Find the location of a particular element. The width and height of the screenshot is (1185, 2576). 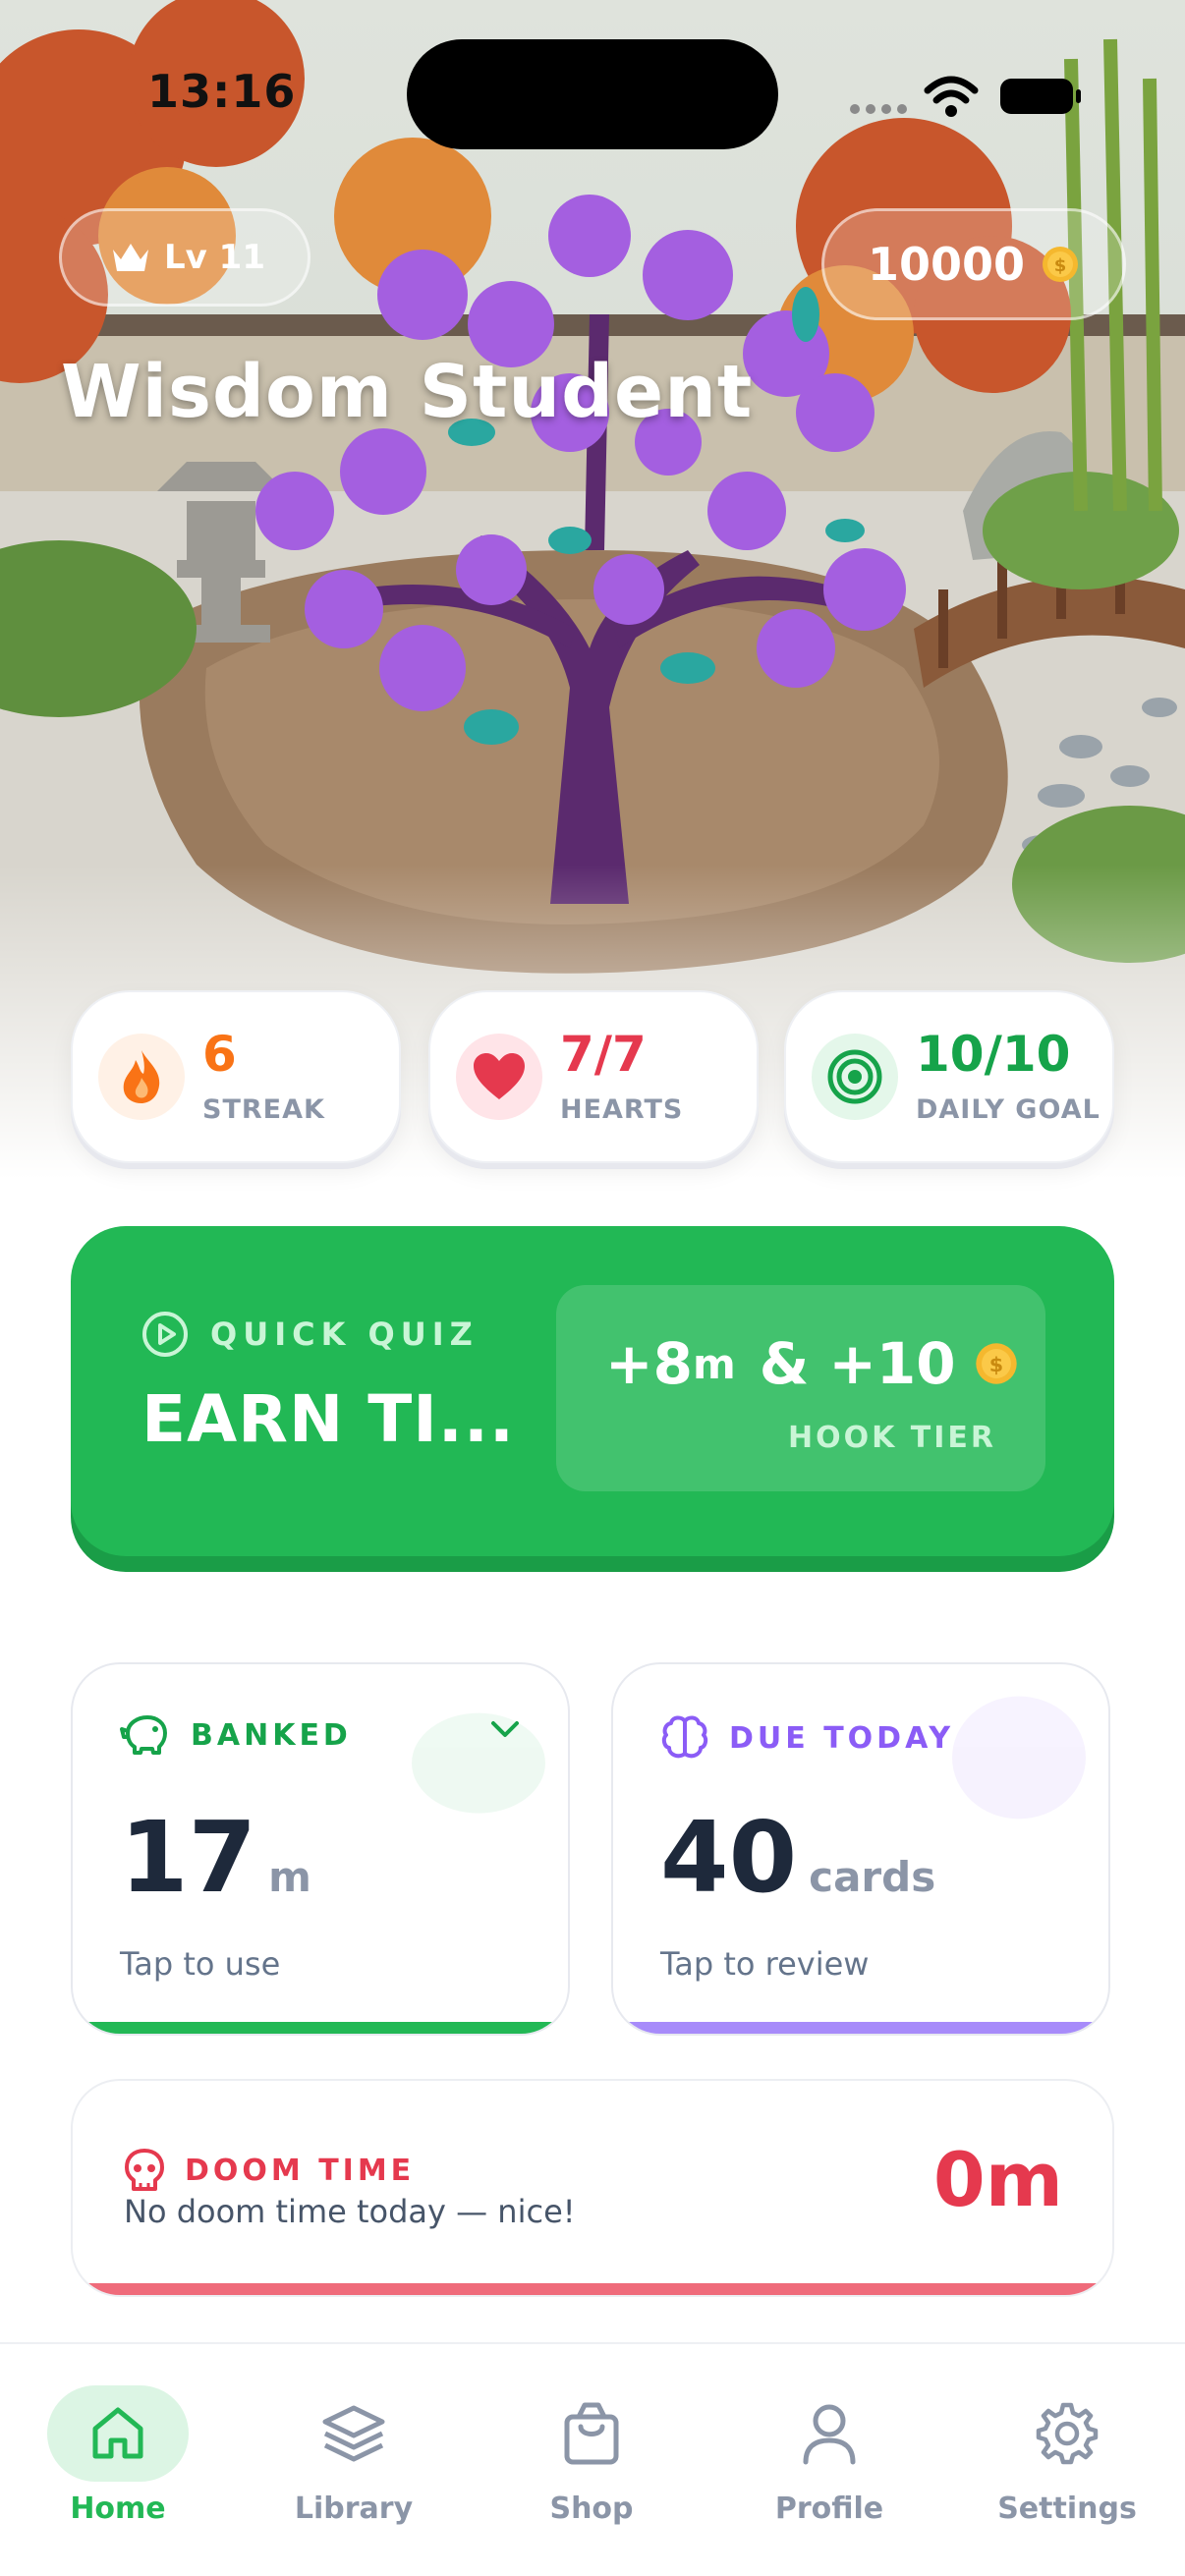

doom-header: DOOM TIME is located at coordinates (269, 2170).